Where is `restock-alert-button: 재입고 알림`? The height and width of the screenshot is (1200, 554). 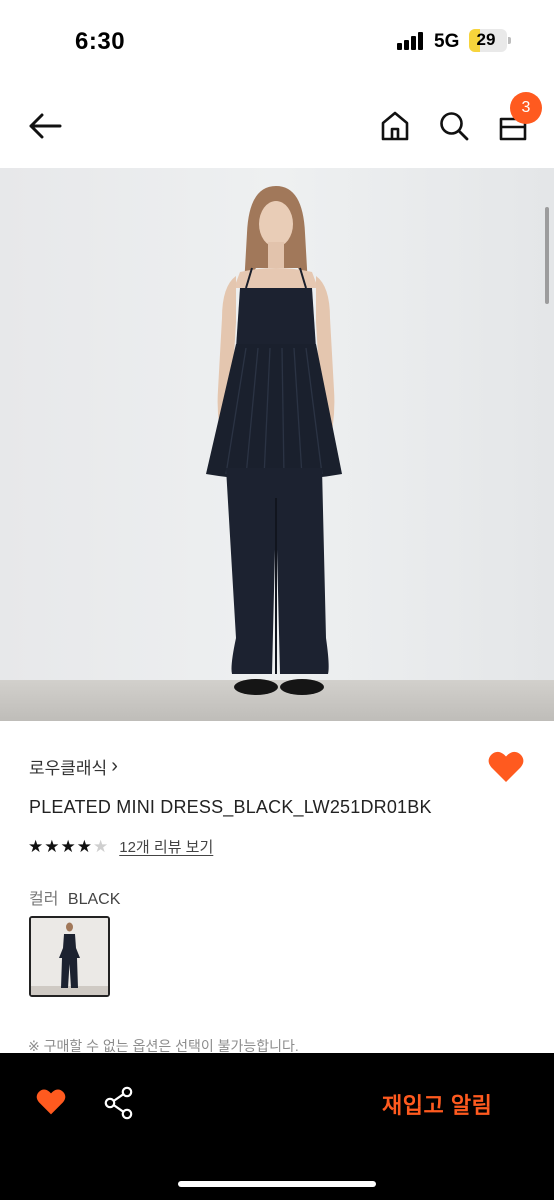 restock-alert-button: 재입고 알림 is located at coordinates (437, 1104).